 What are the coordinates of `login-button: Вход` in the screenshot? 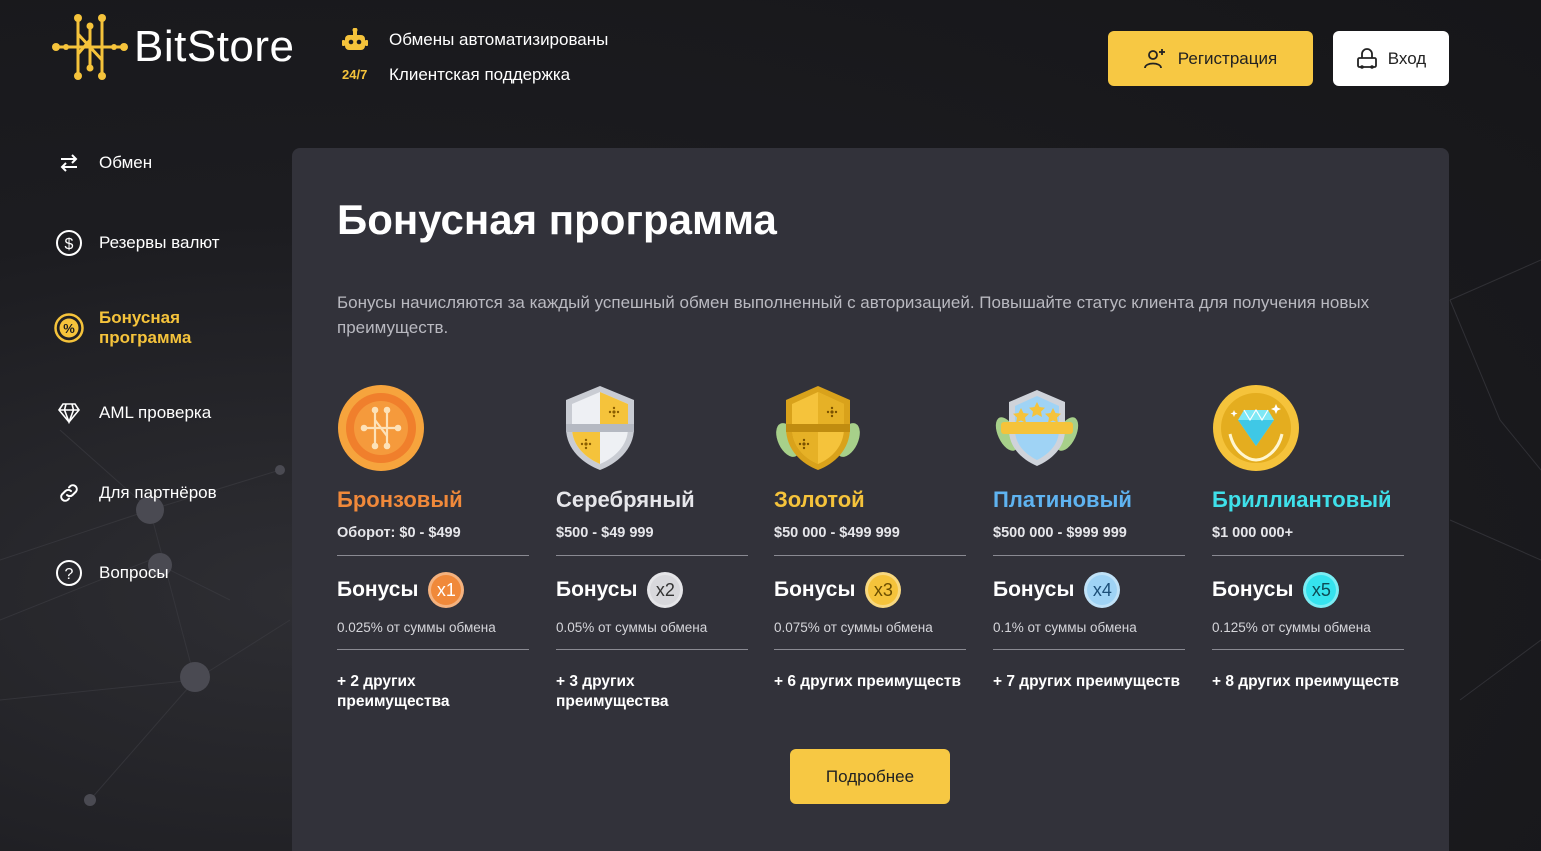 It's located at (1391, 58).